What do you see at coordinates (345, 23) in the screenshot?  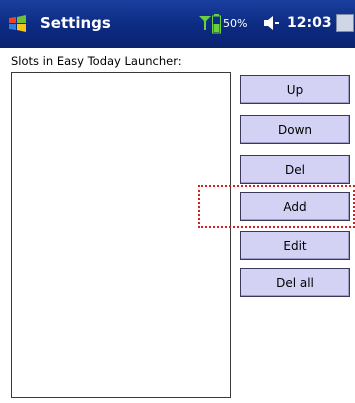 I see `close-icon` at bounding box center [345, 23].